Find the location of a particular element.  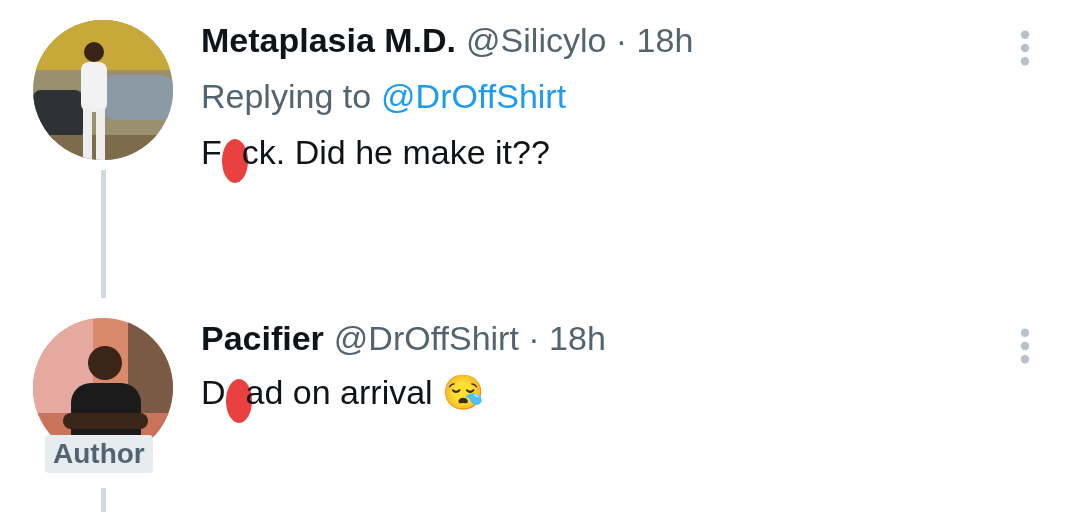

replying-to-label: Replying to is located at coordinates (286, 96).